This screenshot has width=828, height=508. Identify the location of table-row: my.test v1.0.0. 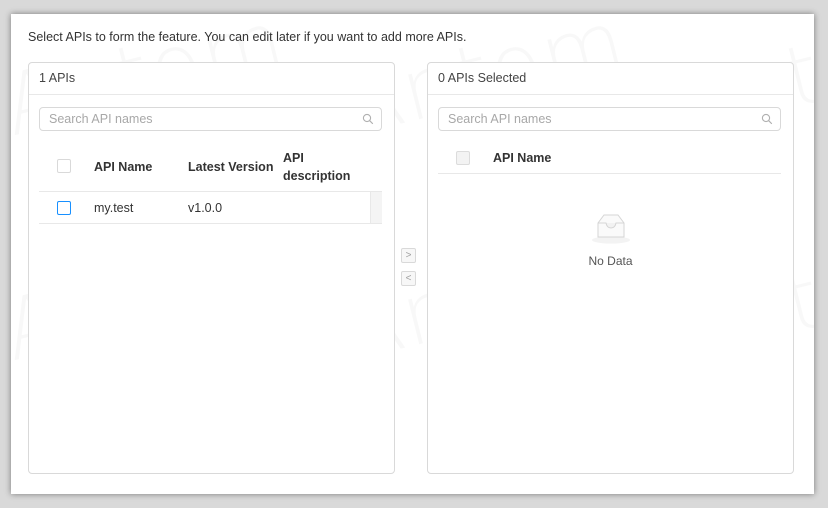
(210, 208).